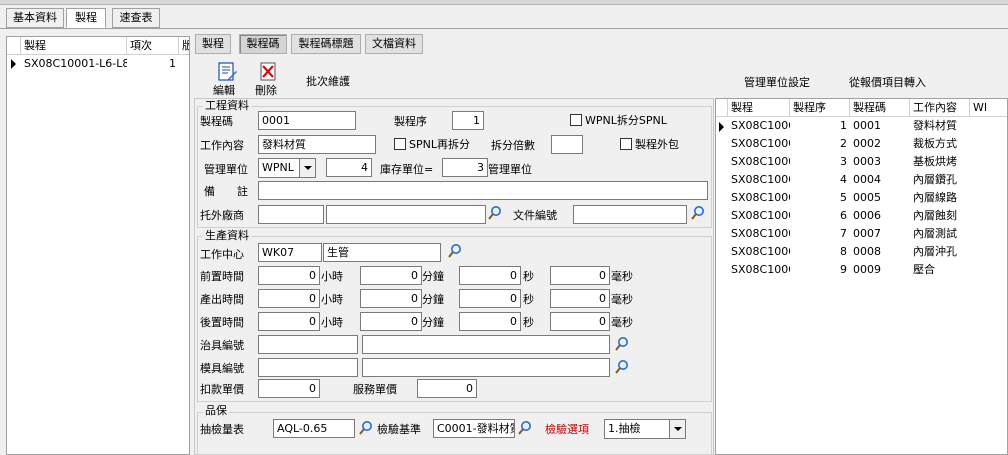 The width and height of the screenshot is (1008, 455). What do you see at coordinates (576, 120) in the screenshot?
I see `wpnl-split-checkbox` at bounding box center [576, 120].